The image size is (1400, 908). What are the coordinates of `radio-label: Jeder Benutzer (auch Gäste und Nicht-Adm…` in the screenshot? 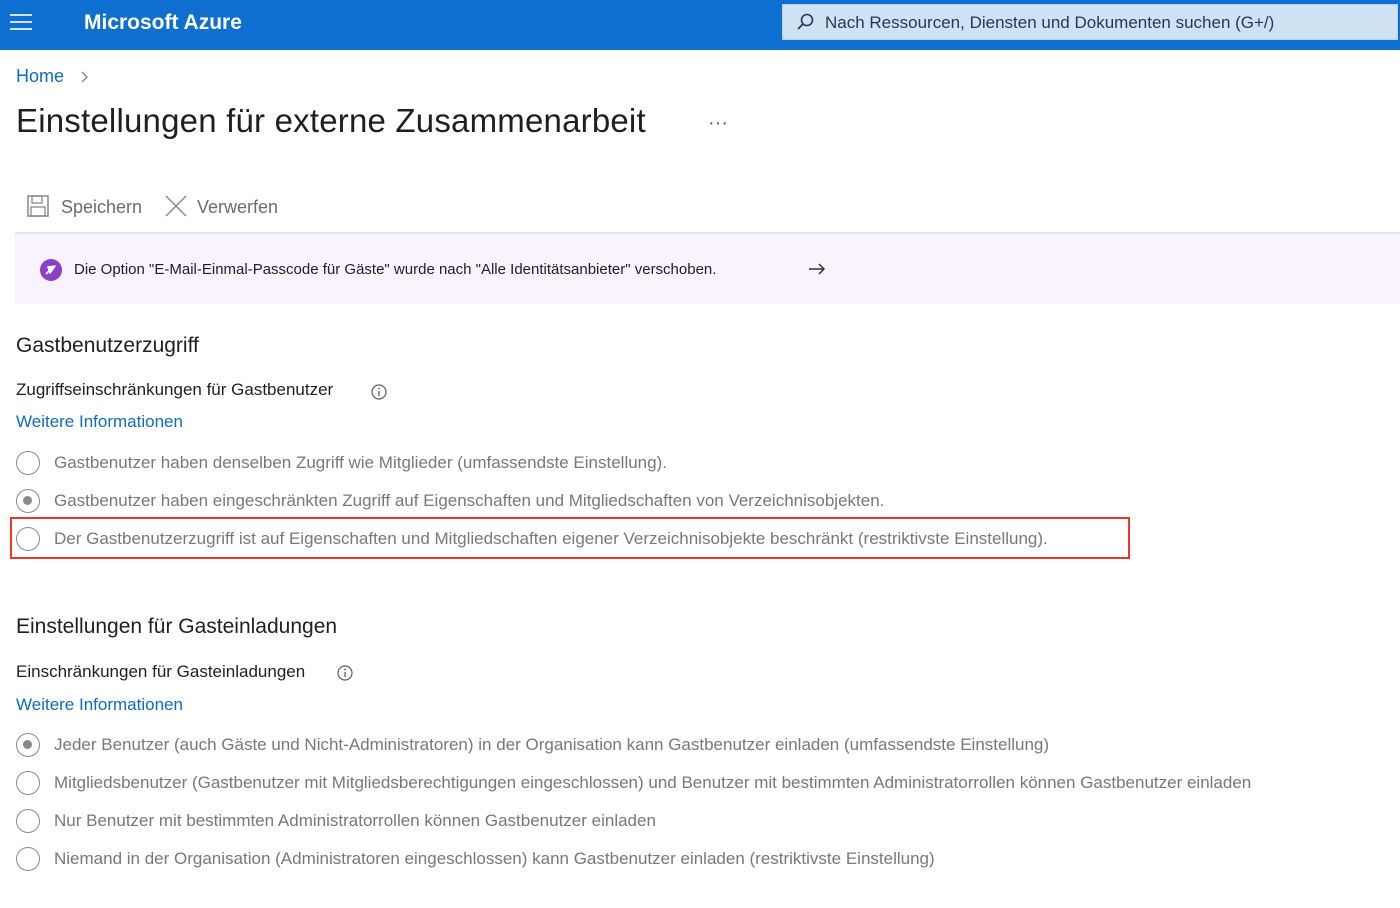 It's located at (552, 744).